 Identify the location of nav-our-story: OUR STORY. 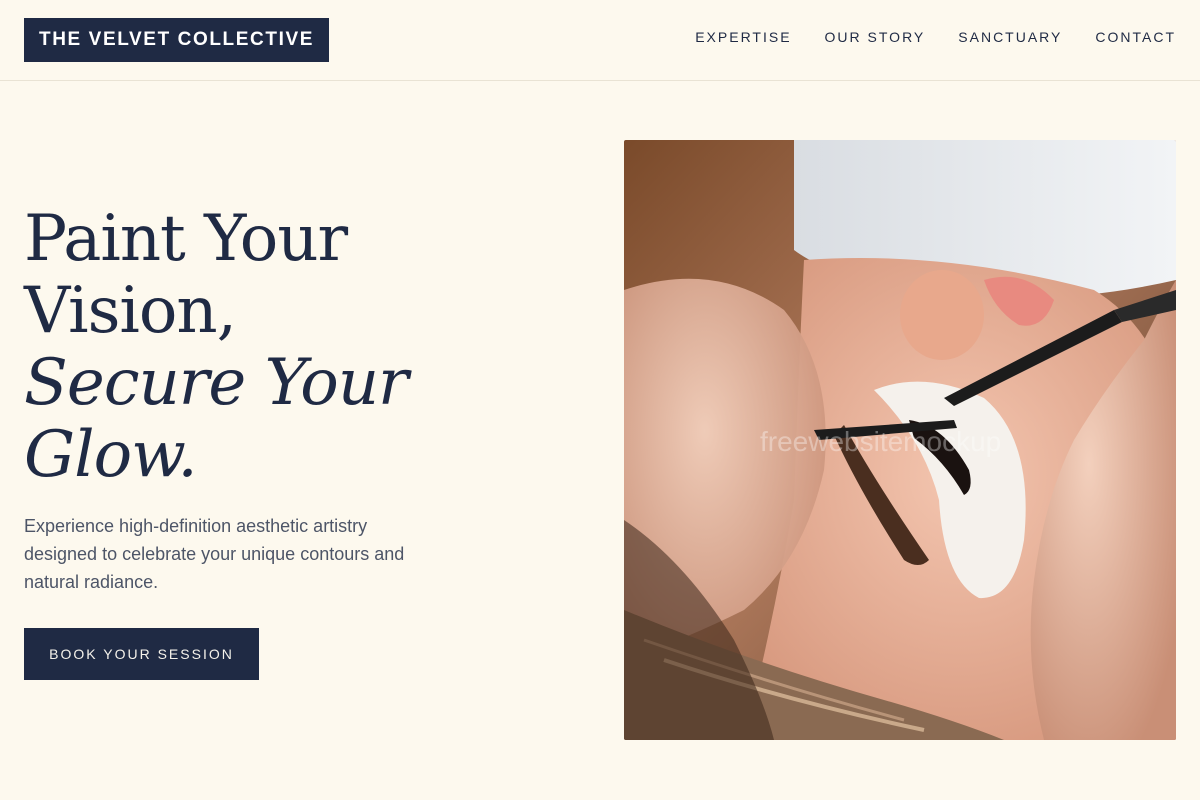
(875, 37).